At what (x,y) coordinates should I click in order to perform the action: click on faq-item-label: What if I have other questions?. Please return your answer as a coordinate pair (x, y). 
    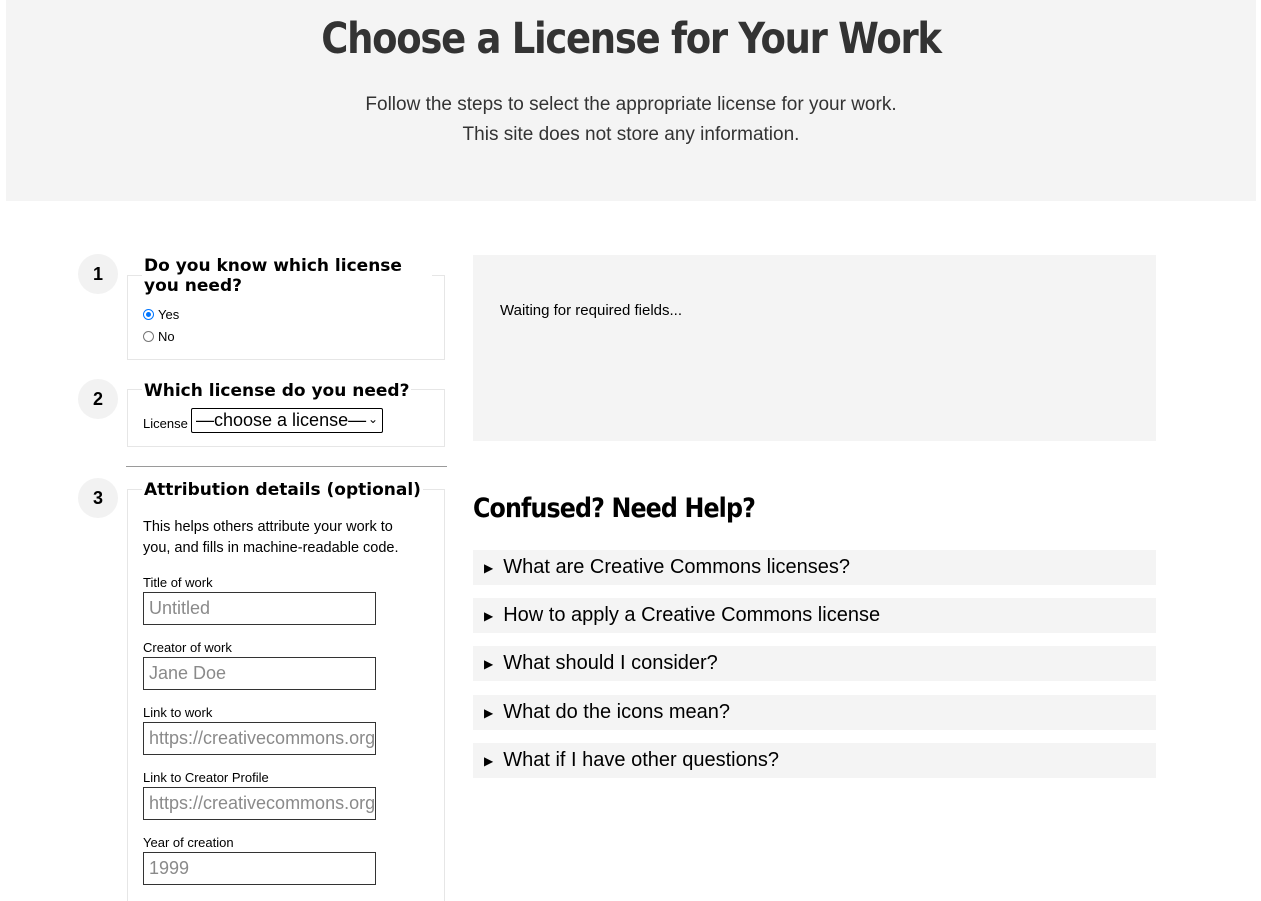
    Looking at the image, I should click on (641, 760).